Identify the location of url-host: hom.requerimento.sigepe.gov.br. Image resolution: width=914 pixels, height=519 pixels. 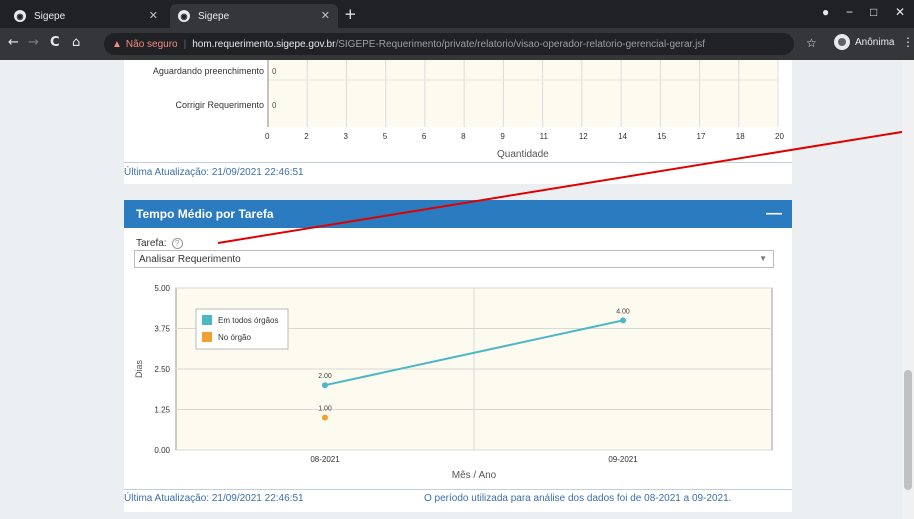
(264, 44).